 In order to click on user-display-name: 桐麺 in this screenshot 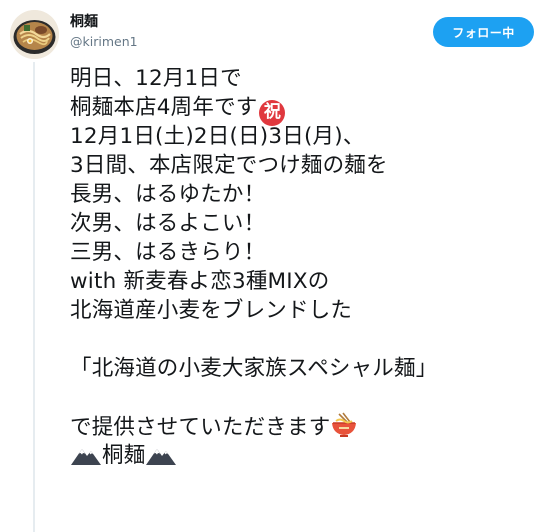, I will do `click(84, 22)`.